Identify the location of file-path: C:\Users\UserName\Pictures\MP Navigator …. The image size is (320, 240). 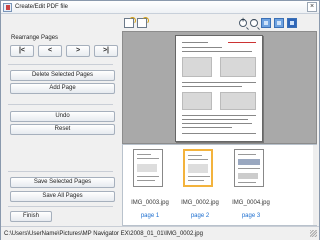
(103, 234).